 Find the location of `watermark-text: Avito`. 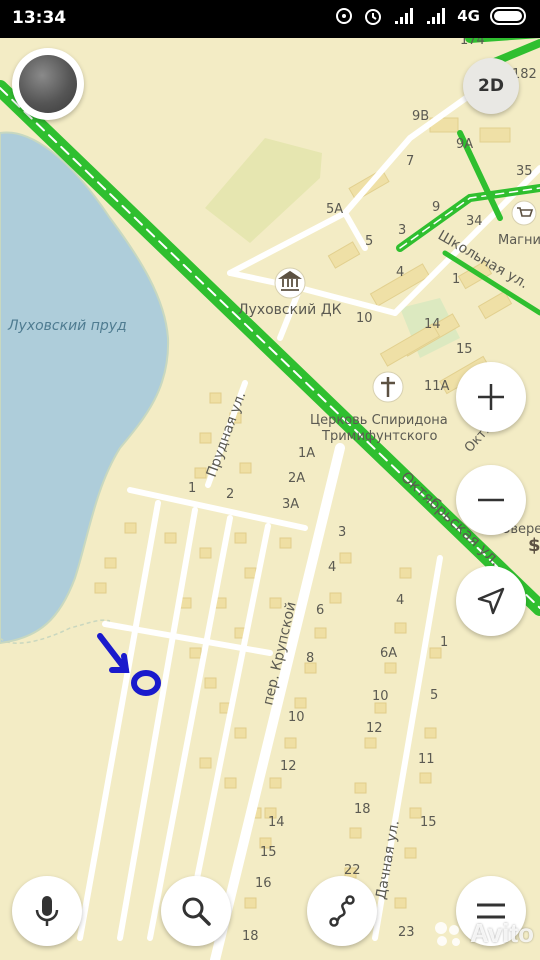

watermark-text: Avito is located at coordinates (502, 933).